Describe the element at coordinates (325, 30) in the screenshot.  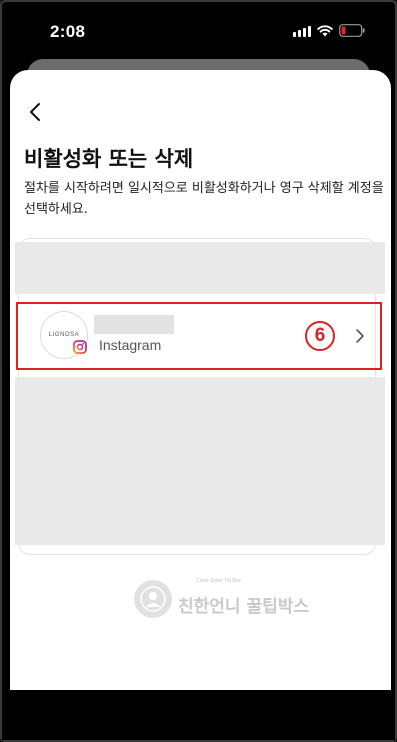
I see `wifi-icon` at that location.